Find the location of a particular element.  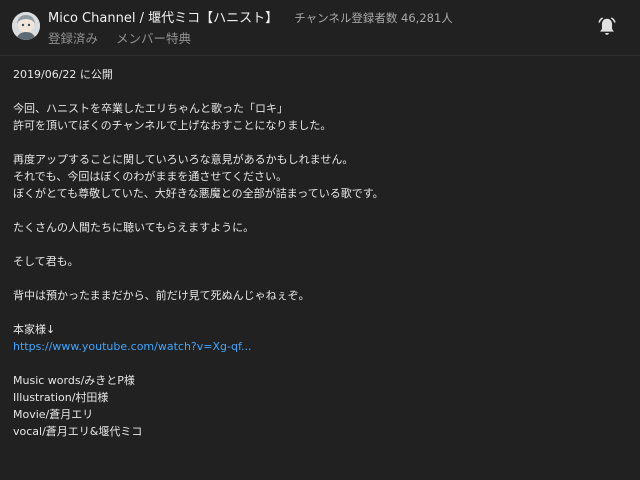

description-line: 再度アップすることに関していろいろな意見があるかもしれません。 is located at coordinates (183, 159).